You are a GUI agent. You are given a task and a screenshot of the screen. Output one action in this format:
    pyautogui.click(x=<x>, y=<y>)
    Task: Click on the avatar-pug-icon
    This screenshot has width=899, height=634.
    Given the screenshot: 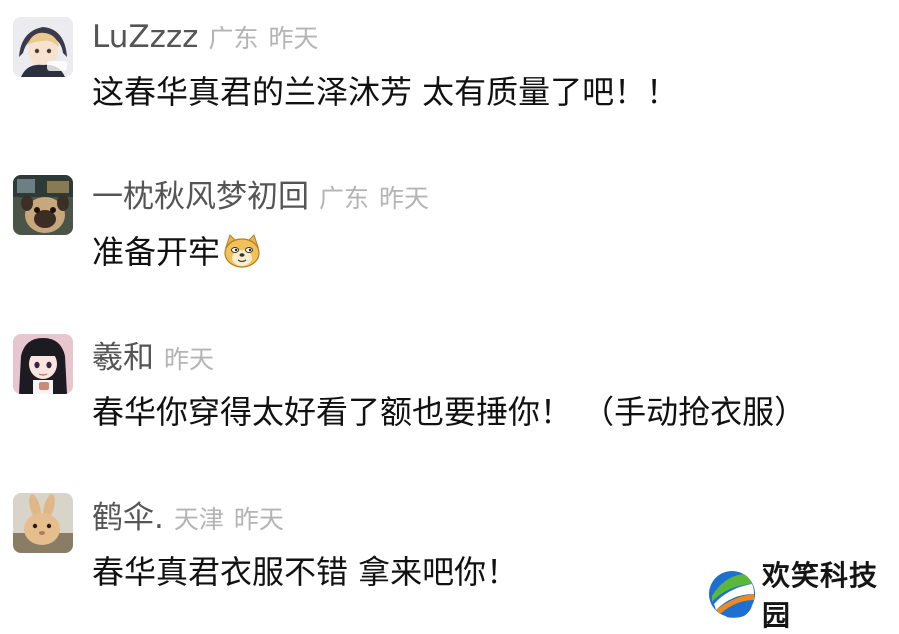 What is the action you would take?
    pyautogui.click(x=43, y=205)
    